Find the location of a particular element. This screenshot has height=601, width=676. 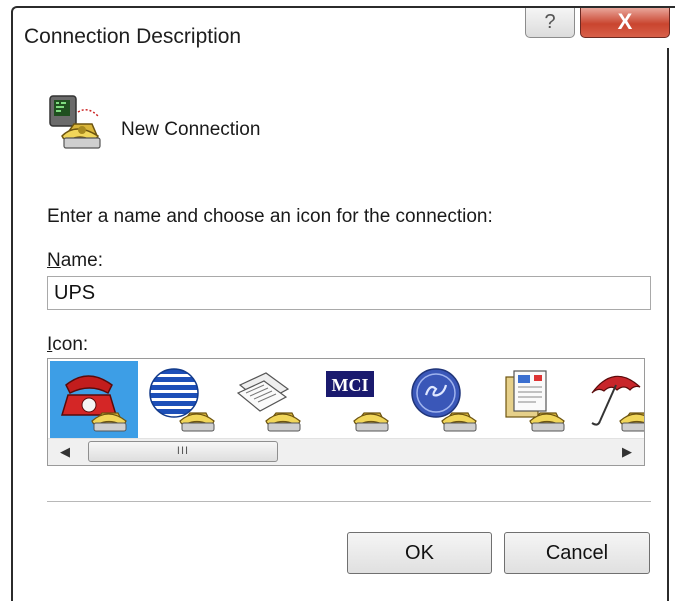

icon-option-ge is located at coordinates (444, 400).